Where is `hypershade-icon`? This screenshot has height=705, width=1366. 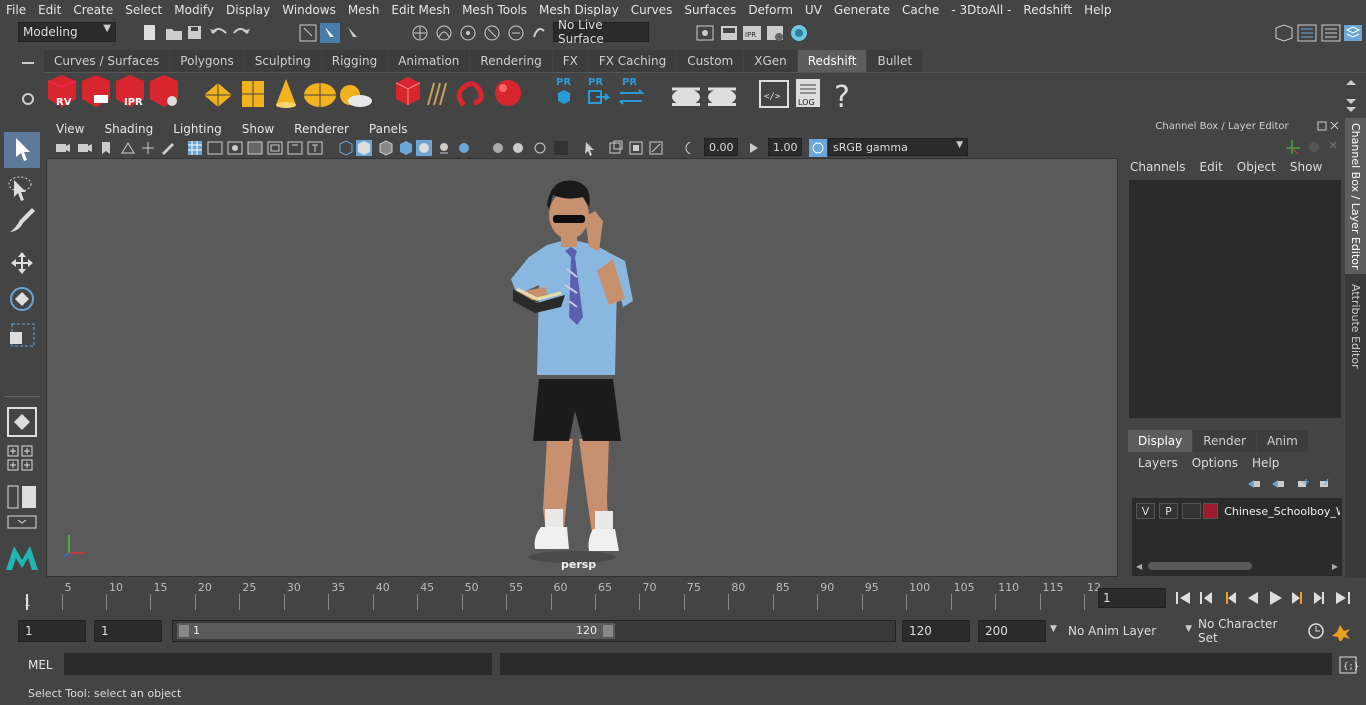
hypershade-icon is located at coordinates (799, 33).